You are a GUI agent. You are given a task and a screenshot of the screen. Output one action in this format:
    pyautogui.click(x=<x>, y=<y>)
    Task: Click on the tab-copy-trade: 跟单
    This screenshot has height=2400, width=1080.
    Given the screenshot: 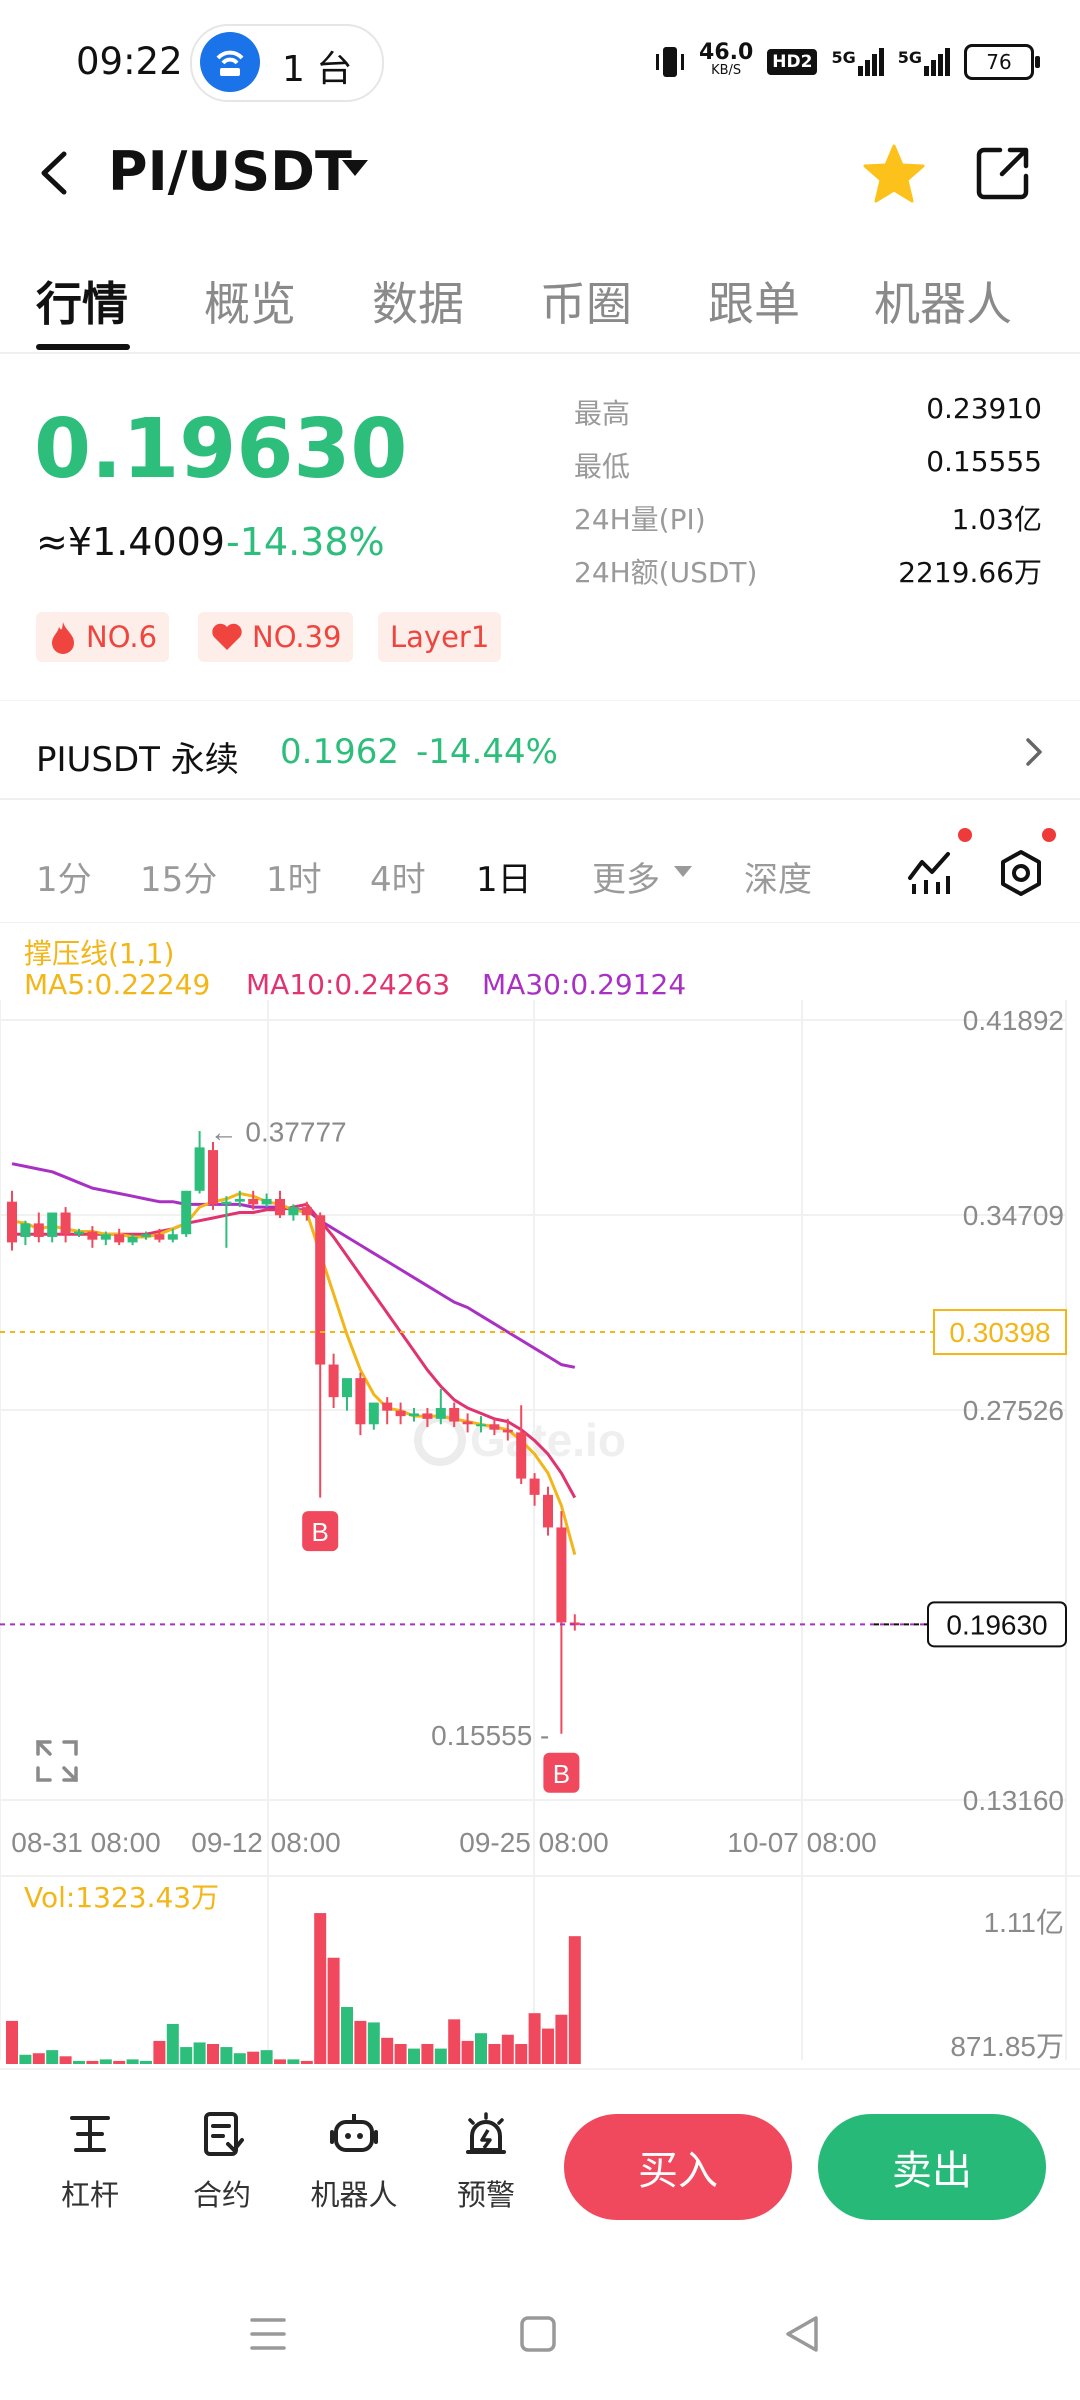 What is the action you would take?
    pyautogui.click(x=754, y=301)
    